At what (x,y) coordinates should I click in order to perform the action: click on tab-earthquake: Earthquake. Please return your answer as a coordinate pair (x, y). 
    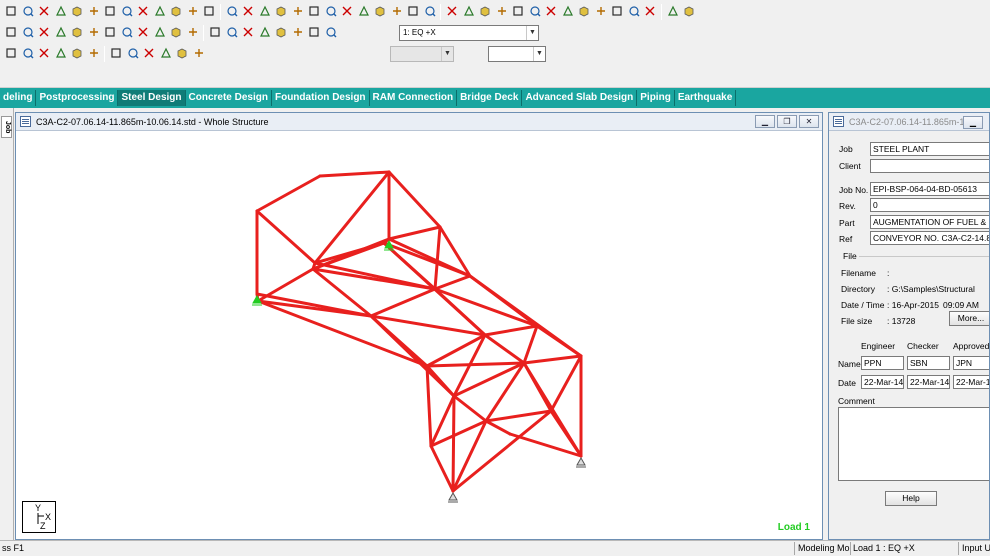
    Looking at the image, I should click on (706, 98).